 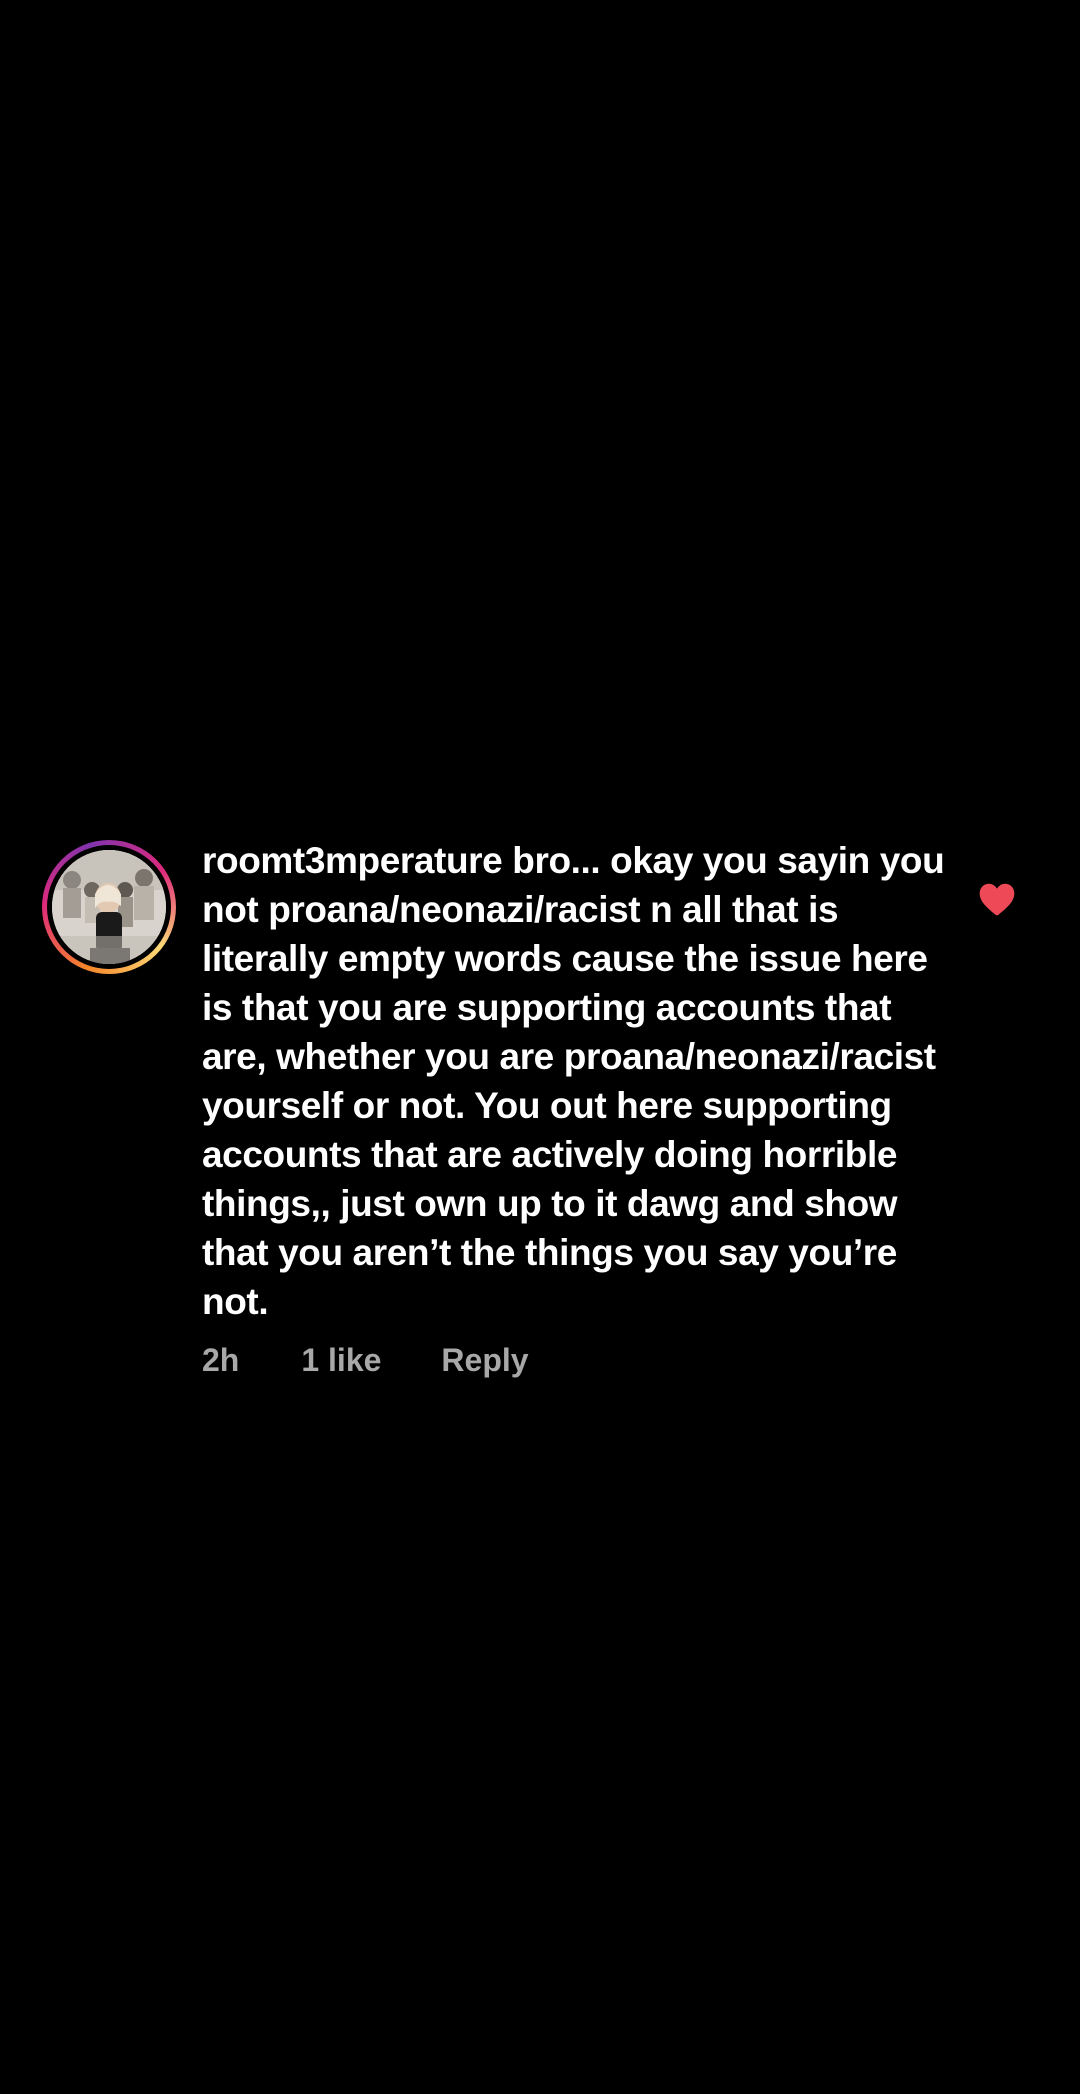 What do you see at coordinates (484, 1360) in the screenshot?
I see `reply-button: Reply` at bounding box center [484, 1360].